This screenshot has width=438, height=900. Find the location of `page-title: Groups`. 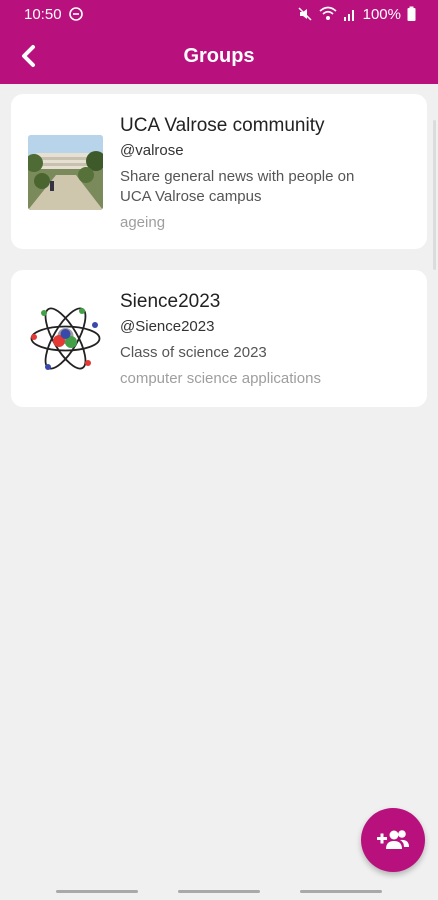

page-title: Groups is located at coordinates (219, 55).